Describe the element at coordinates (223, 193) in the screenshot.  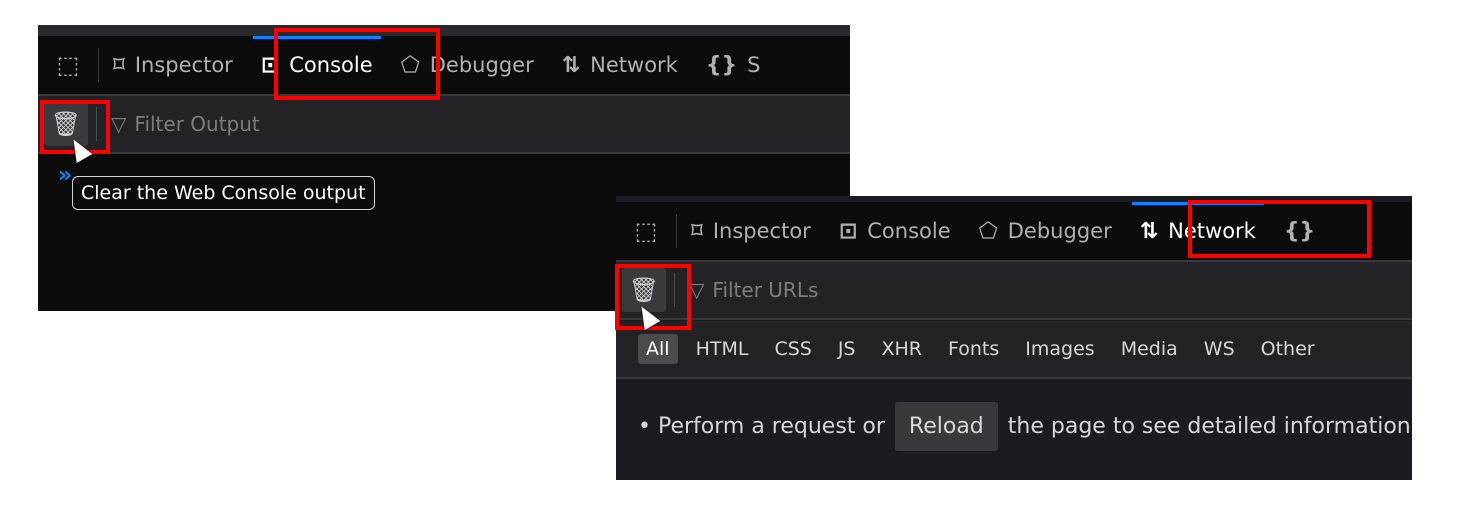
I see `tooltip: Clear the Web Console output` at that location.